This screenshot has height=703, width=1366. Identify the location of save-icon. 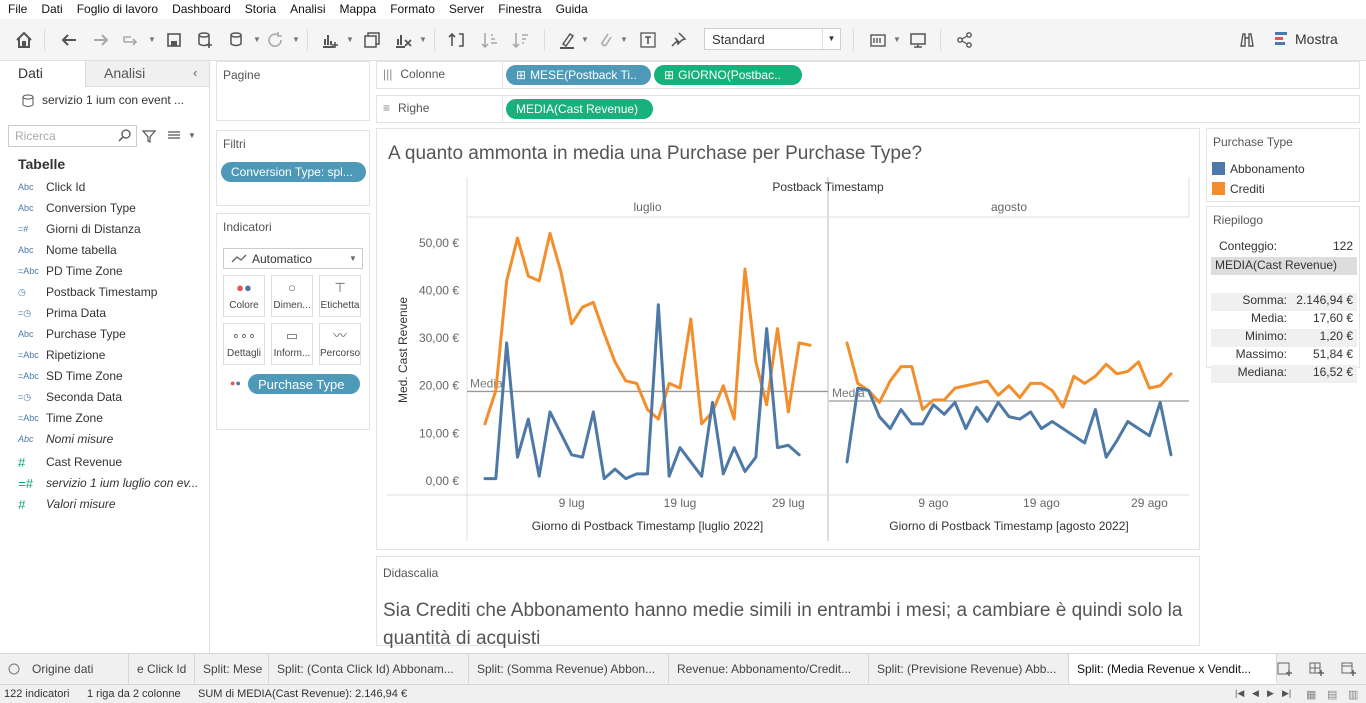
(174, 40).